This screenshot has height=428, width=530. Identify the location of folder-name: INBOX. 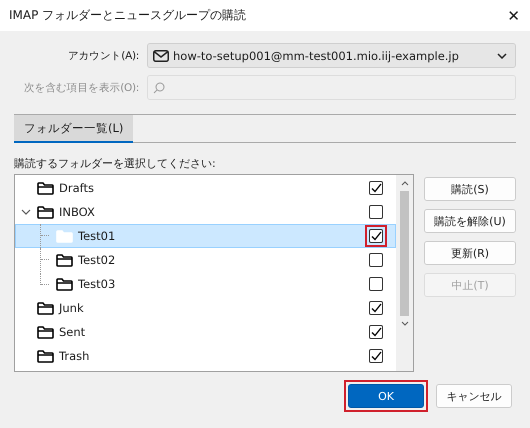
(77, 212).